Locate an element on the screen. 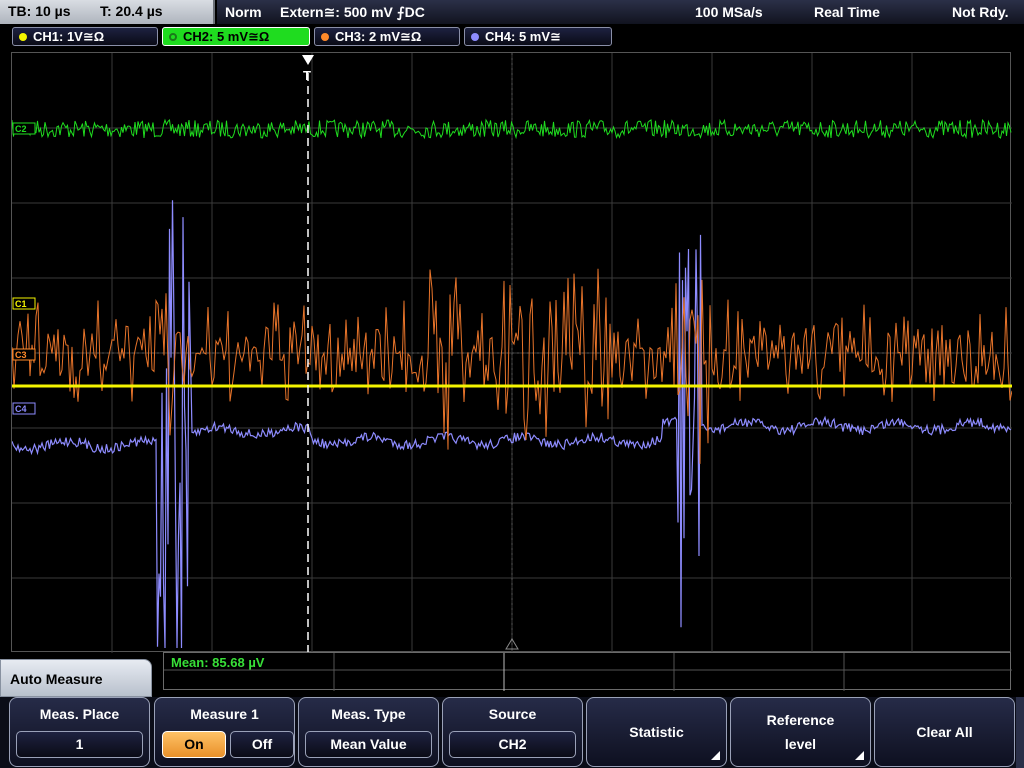 This screenshot has height=768, width=1024. tab-ch3-label: CH3: 2 mV≅Ω is located at coordinates (378, 36).